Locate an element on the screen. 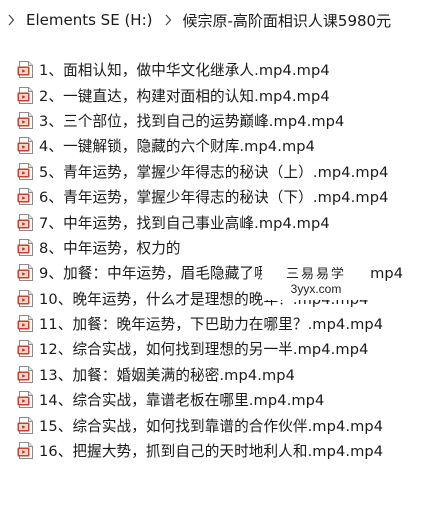  file-name: 12、综合实战，如何找到理想的另一半.mp4.mp4 is located at coordinates (204, 350).